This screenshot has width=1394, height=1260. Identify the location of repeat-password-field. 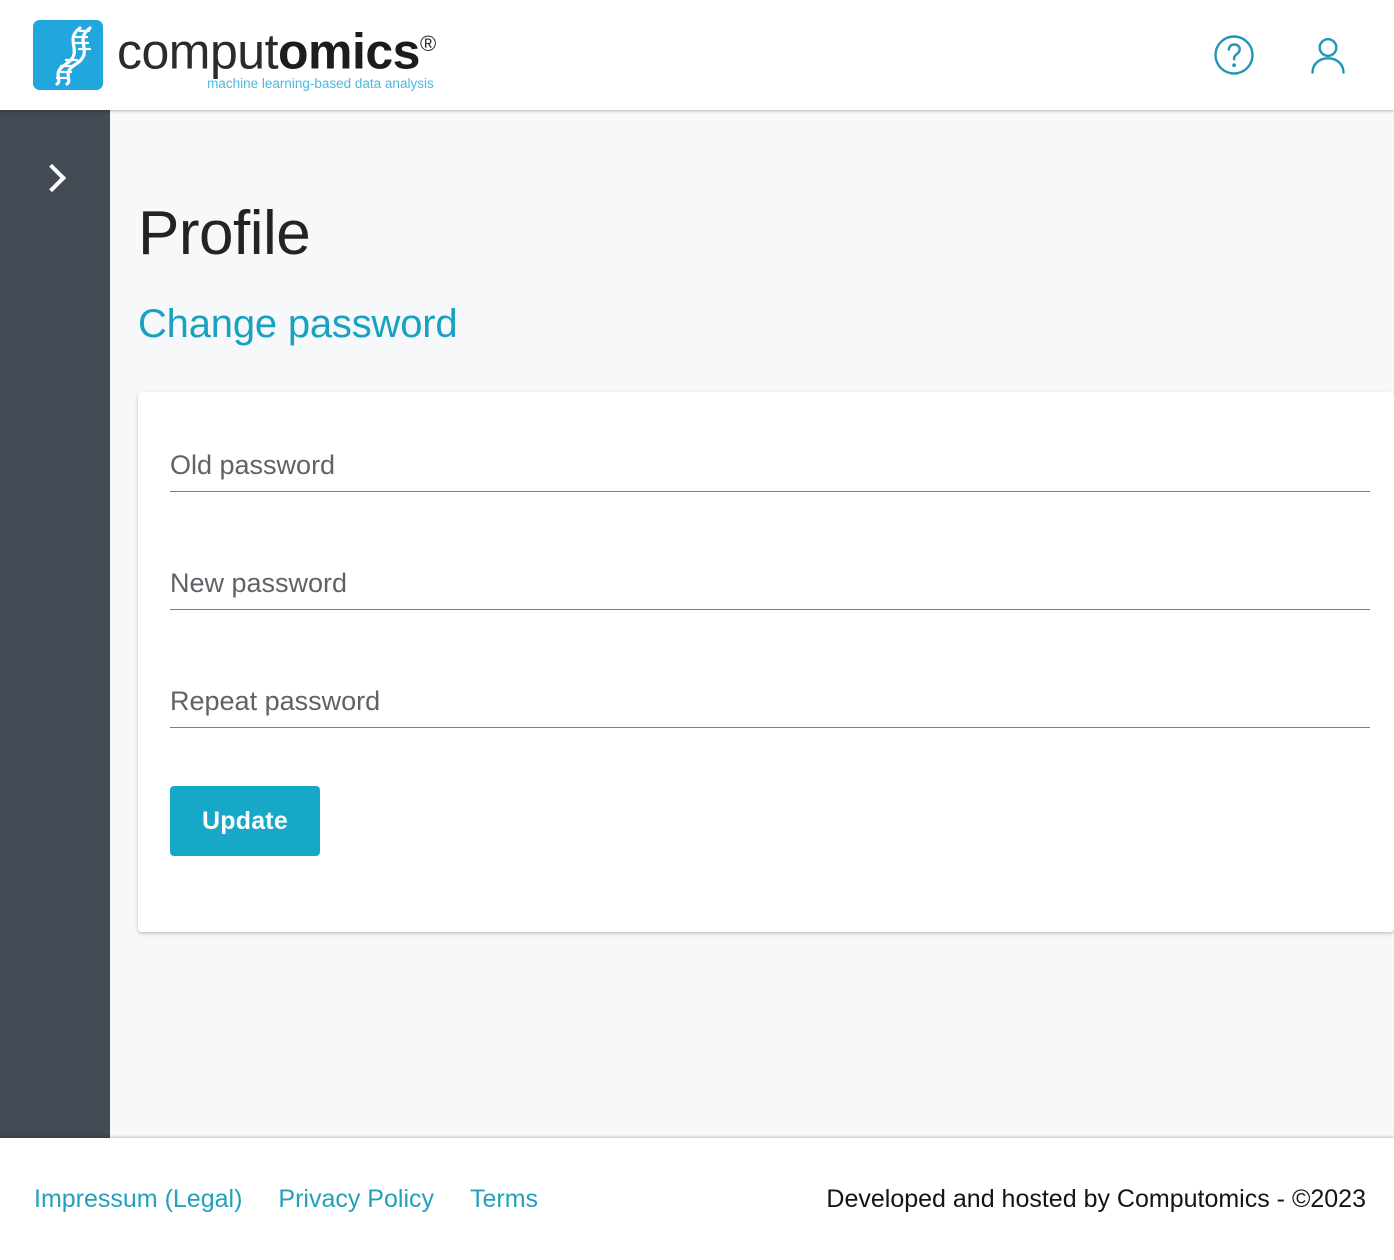
(770, 706).